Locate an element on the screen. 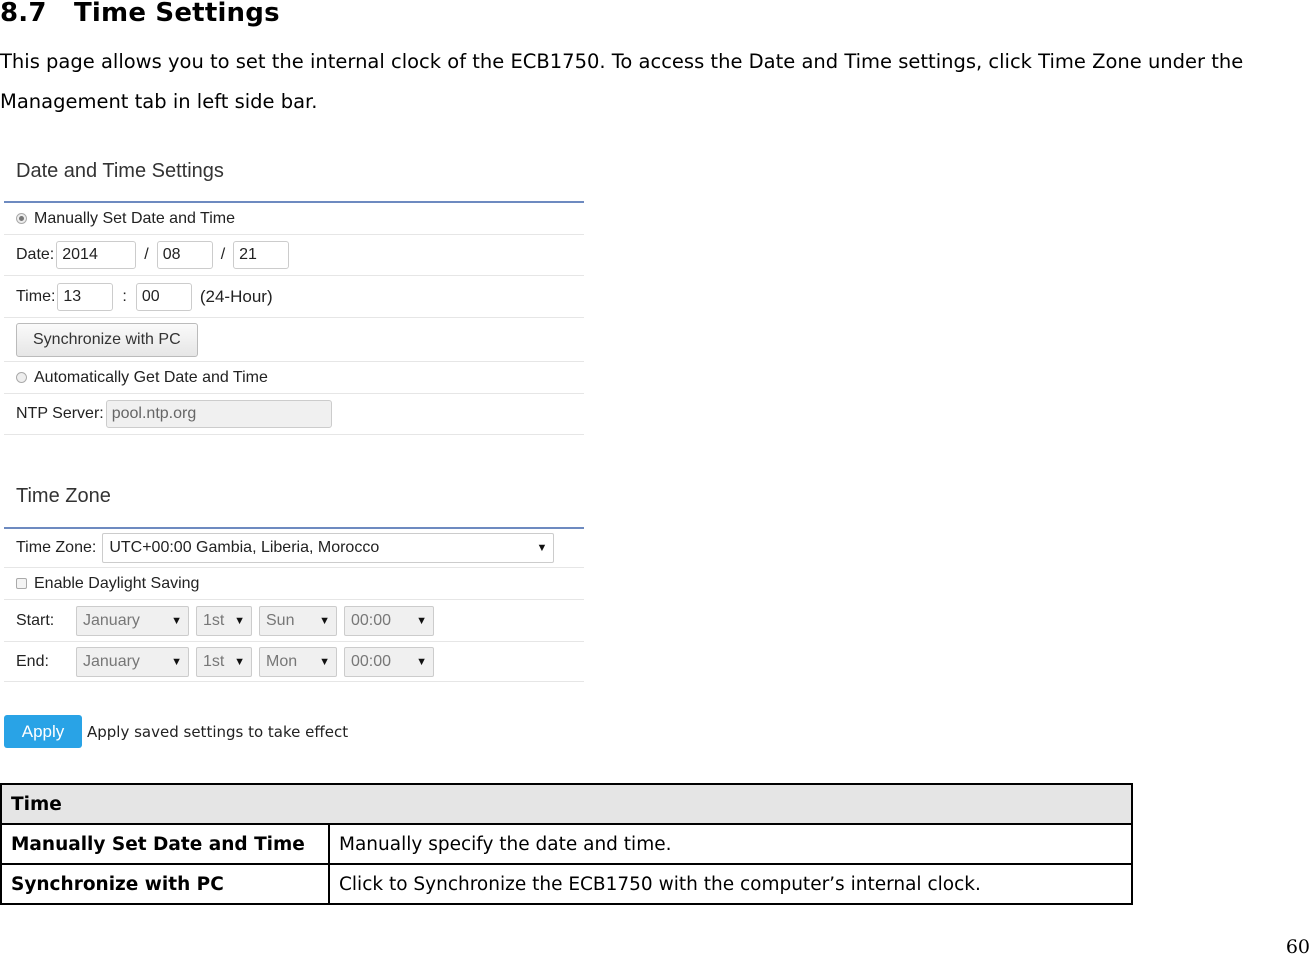 The image size is (1314, 958). start-time-value: 00:00 is located at coordinates (371, 620).